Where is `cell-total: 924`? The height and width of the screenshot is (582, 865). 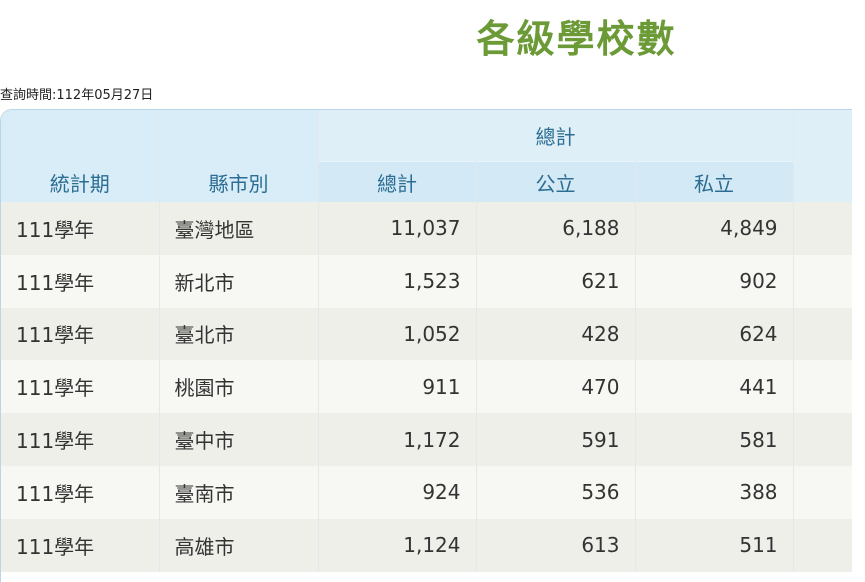
cell-total: 924 is located at coordinates (397, 492).